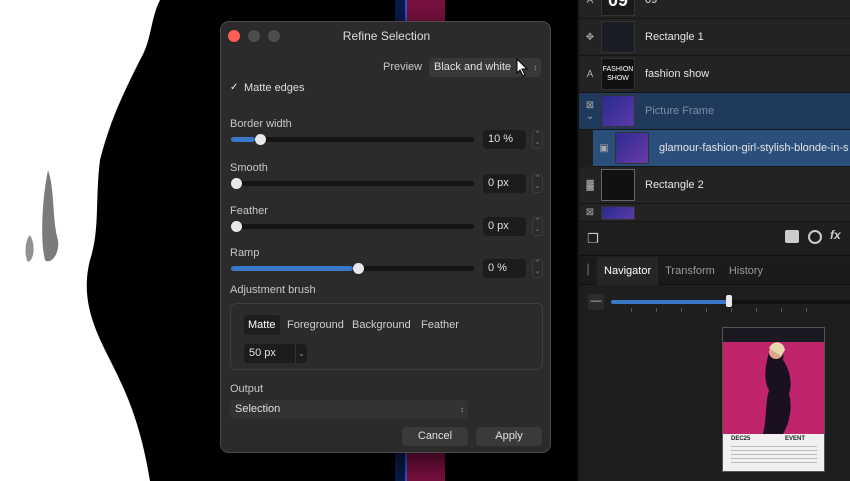  I want to click on matte-edges-checkbox: ✓, so click(235, 88).